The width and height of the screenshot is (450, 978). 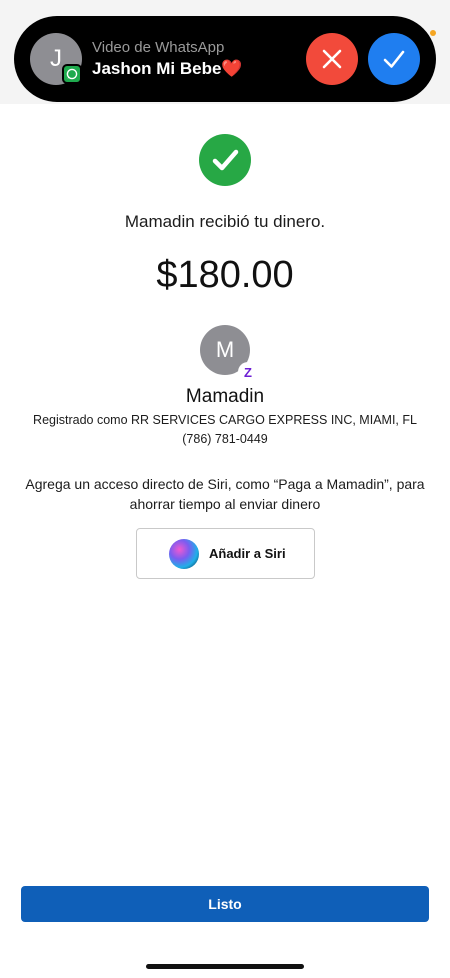 I want to click on privacy-indicator-dot, so click(x=433, y=33).